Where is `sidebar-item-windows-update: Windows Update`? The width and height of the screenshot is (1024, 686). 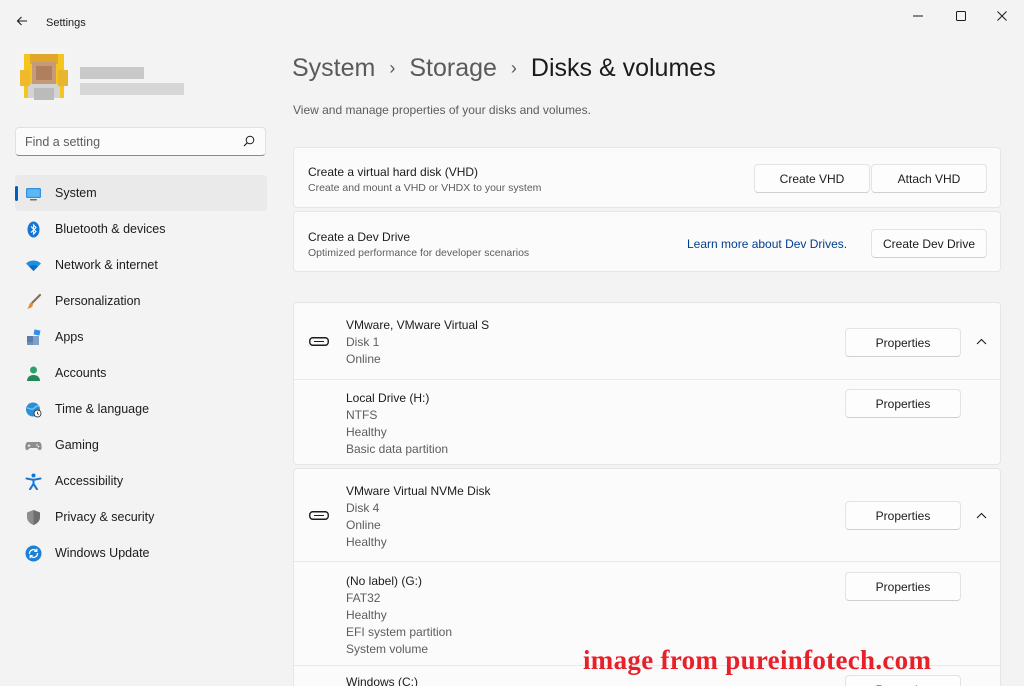 sidebar-item-windows-update: Windows Update is located at coordinates (141, 553).